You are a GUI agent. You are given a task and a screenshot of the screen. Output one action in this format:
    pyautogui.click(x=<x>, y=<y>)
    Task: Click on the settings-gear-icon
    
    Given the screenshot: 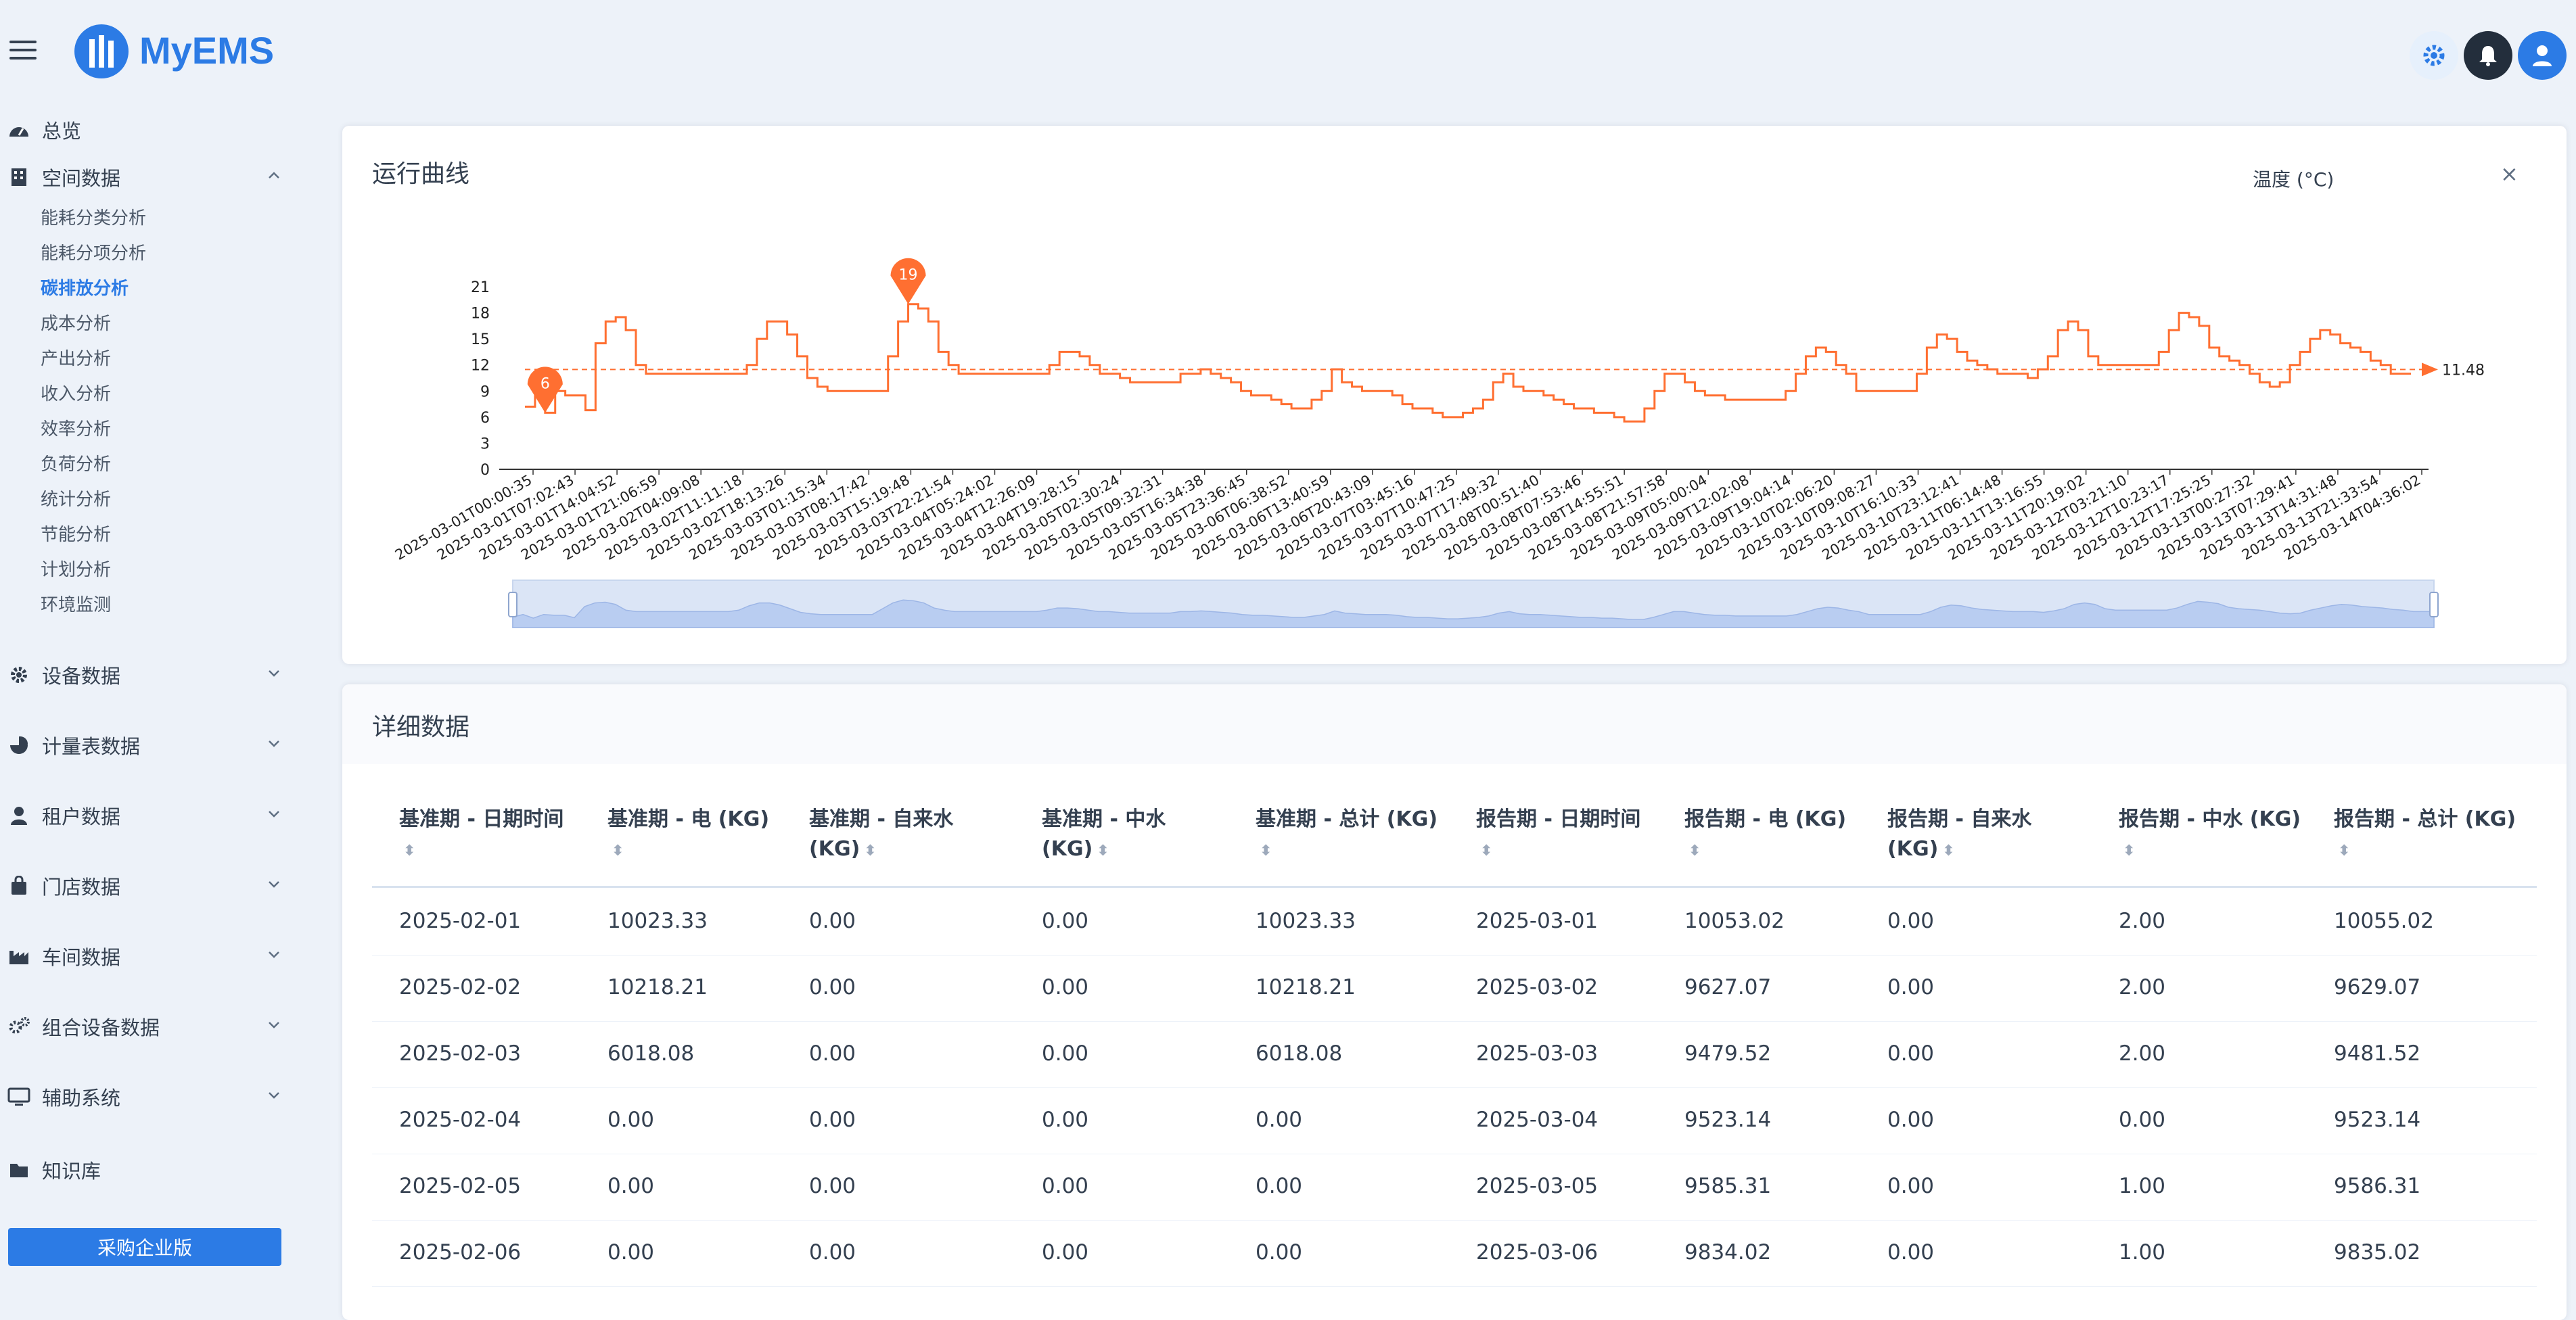 What is the action you would take?
    pyautogui.click(x=2434, y=56)
    